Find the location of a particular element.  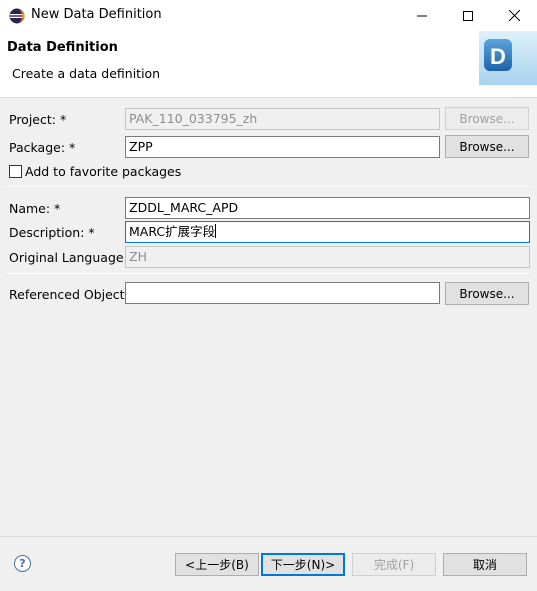

text-caret is located at coordinates (216, 231).